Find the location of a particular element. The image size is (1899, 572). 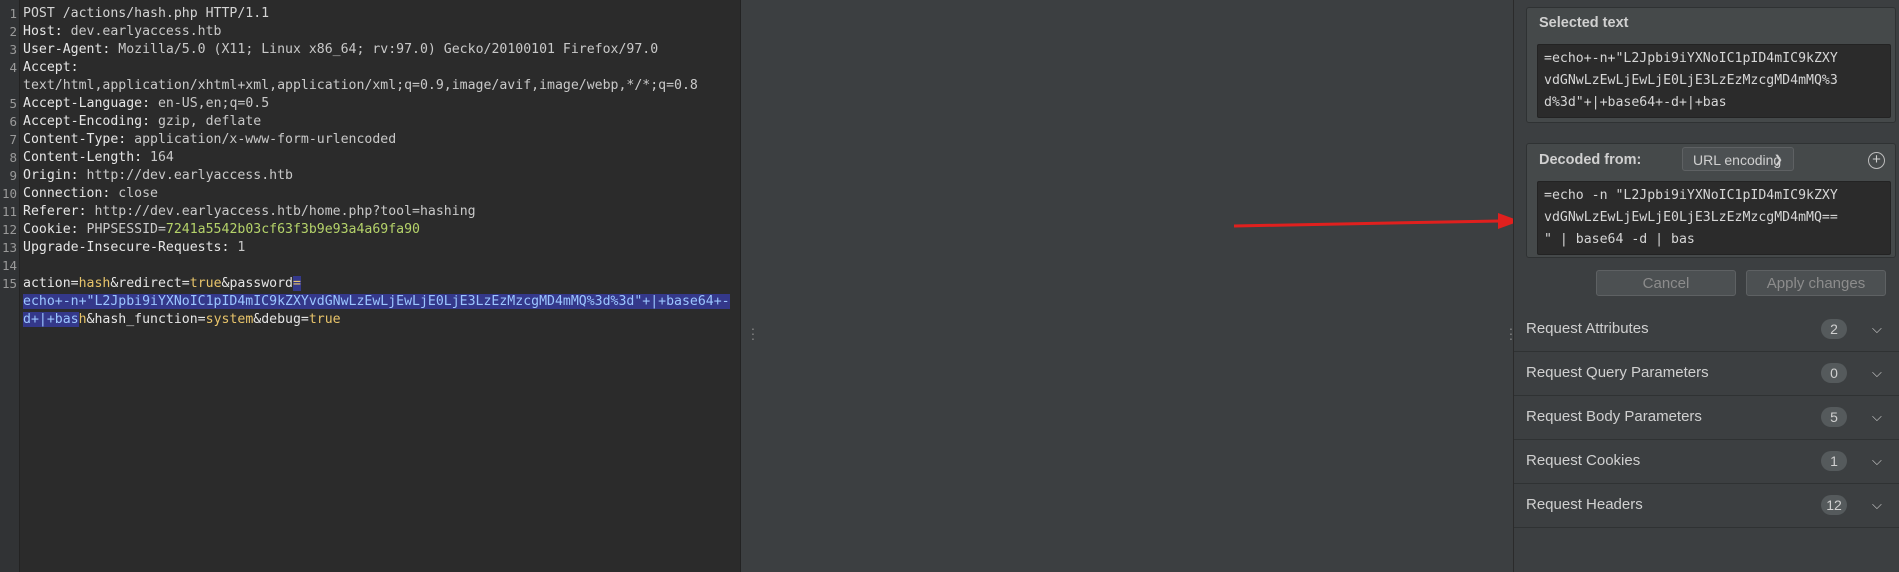

header-name: Accept-Encoding: is located at coordinates (87, 121).